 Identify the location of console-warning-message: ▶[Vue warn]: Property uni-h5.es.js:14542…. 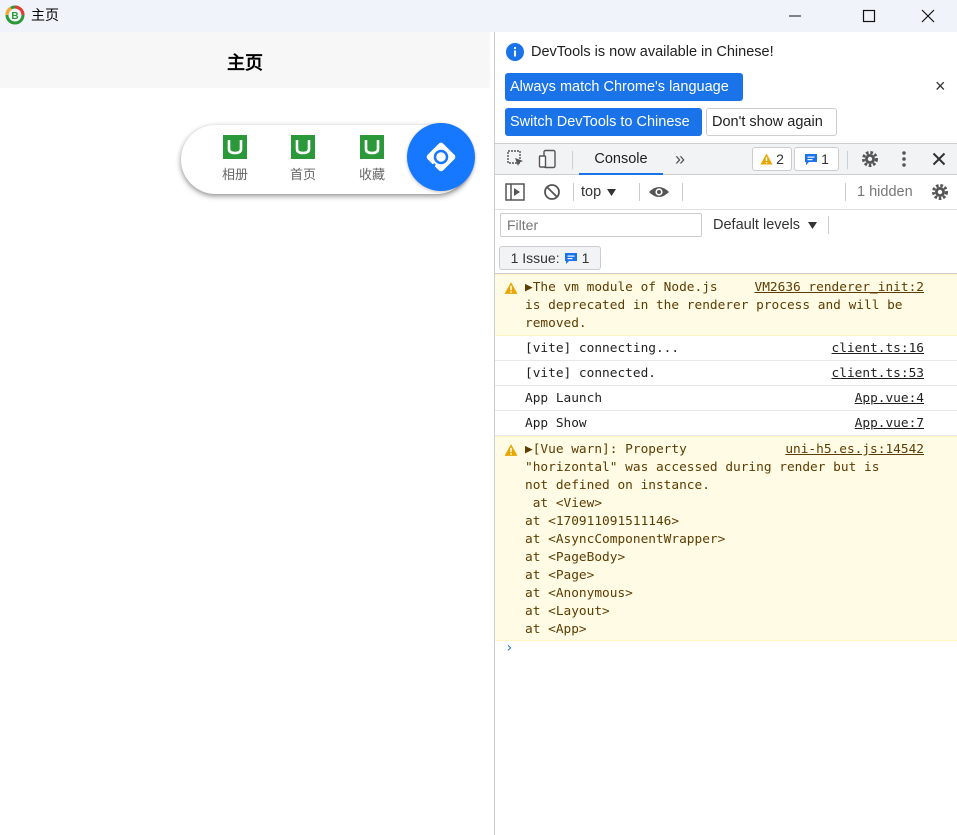
(726, 538).